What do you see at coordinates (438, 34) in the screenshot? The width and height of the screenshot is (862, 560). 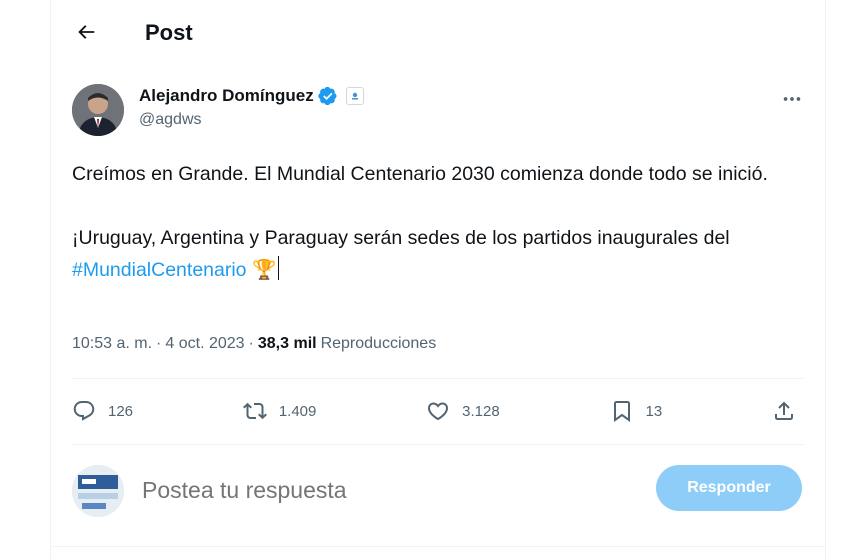 I see `top-bar: Post` at bounding box center [438, 34].